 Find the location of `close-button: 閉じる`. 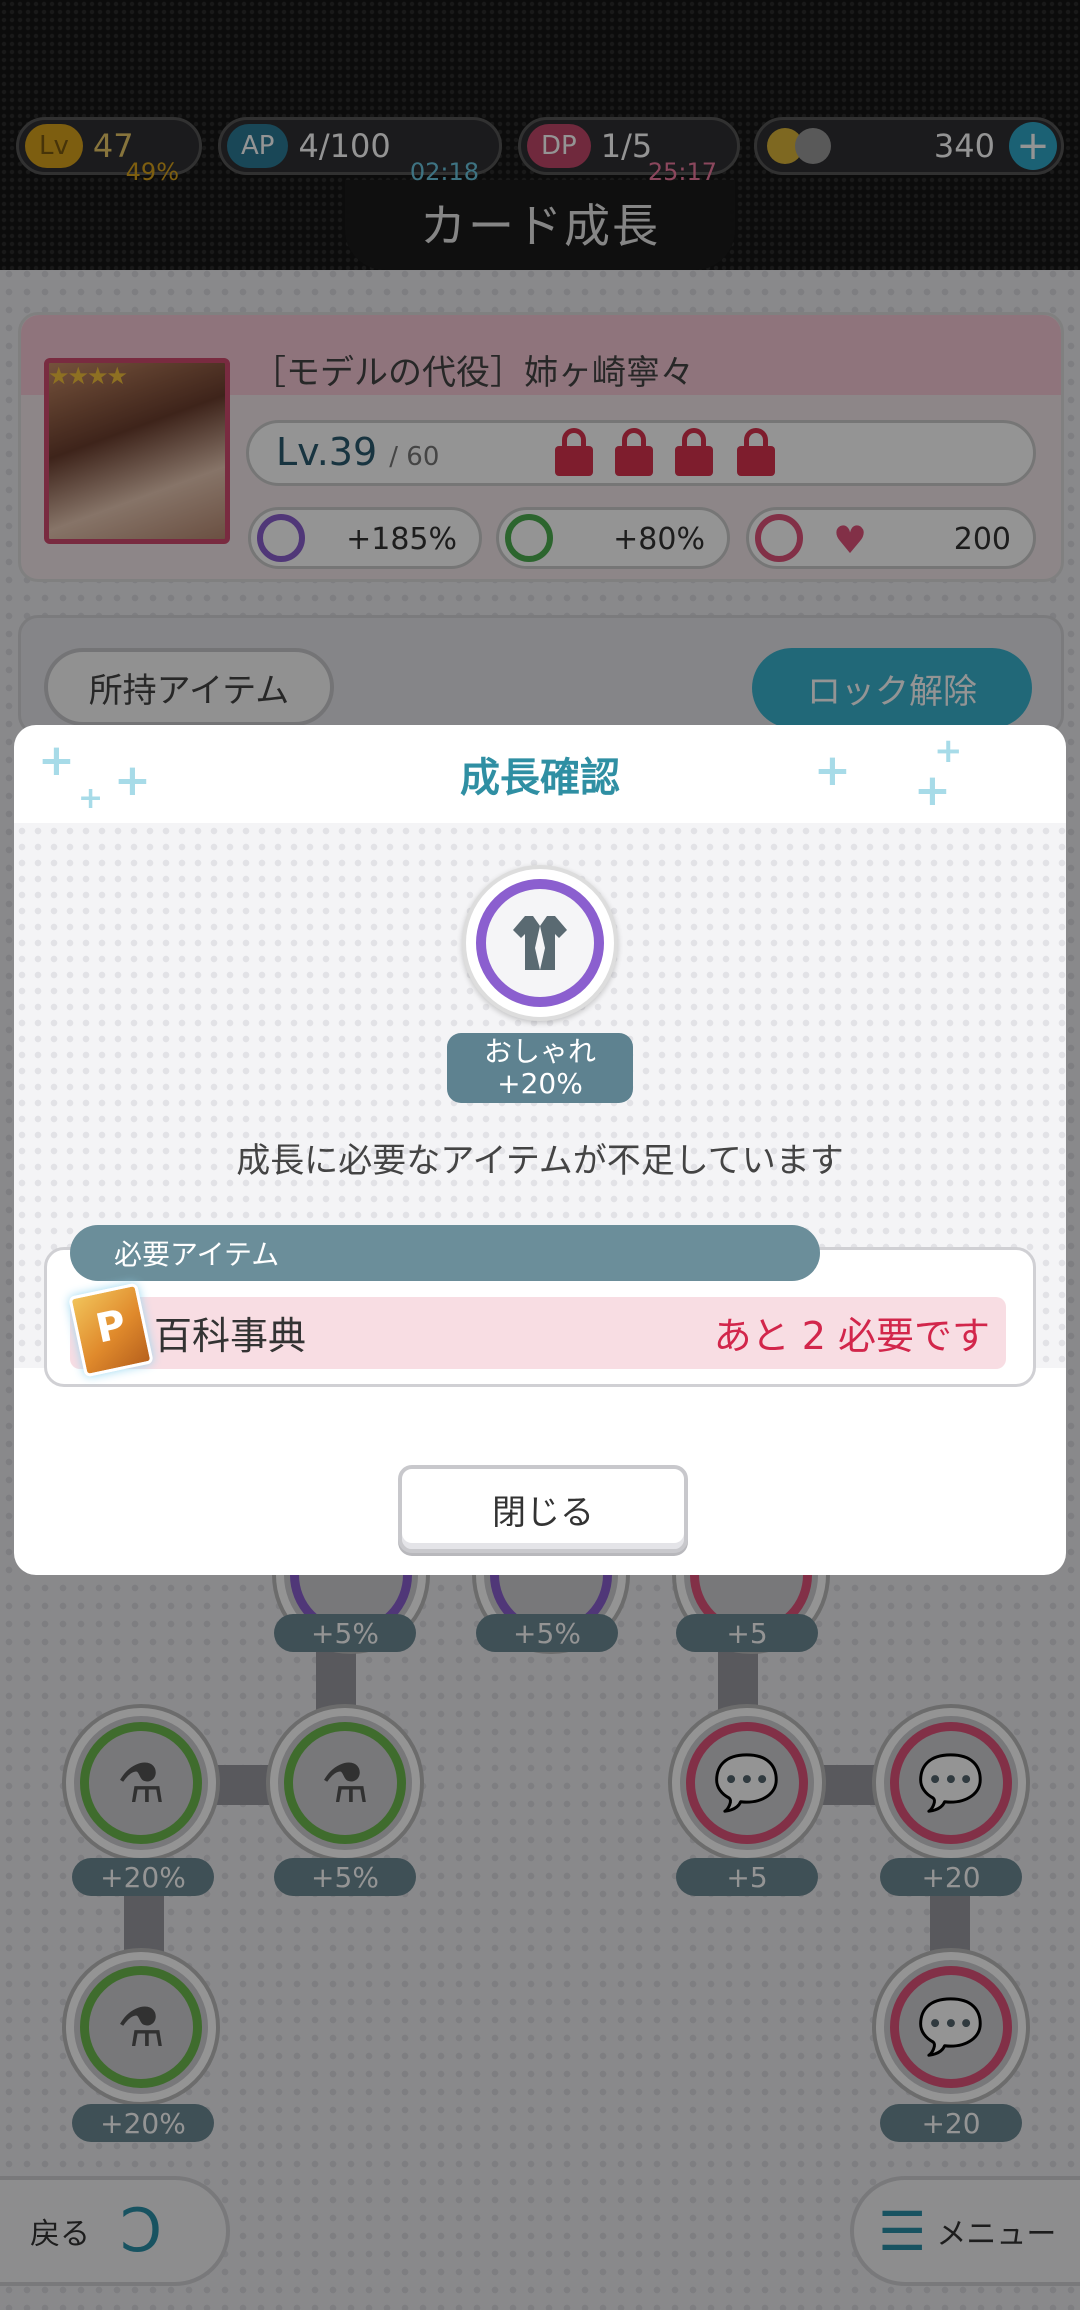

close-button: 閉じる is located at coordinates (543, 1509).